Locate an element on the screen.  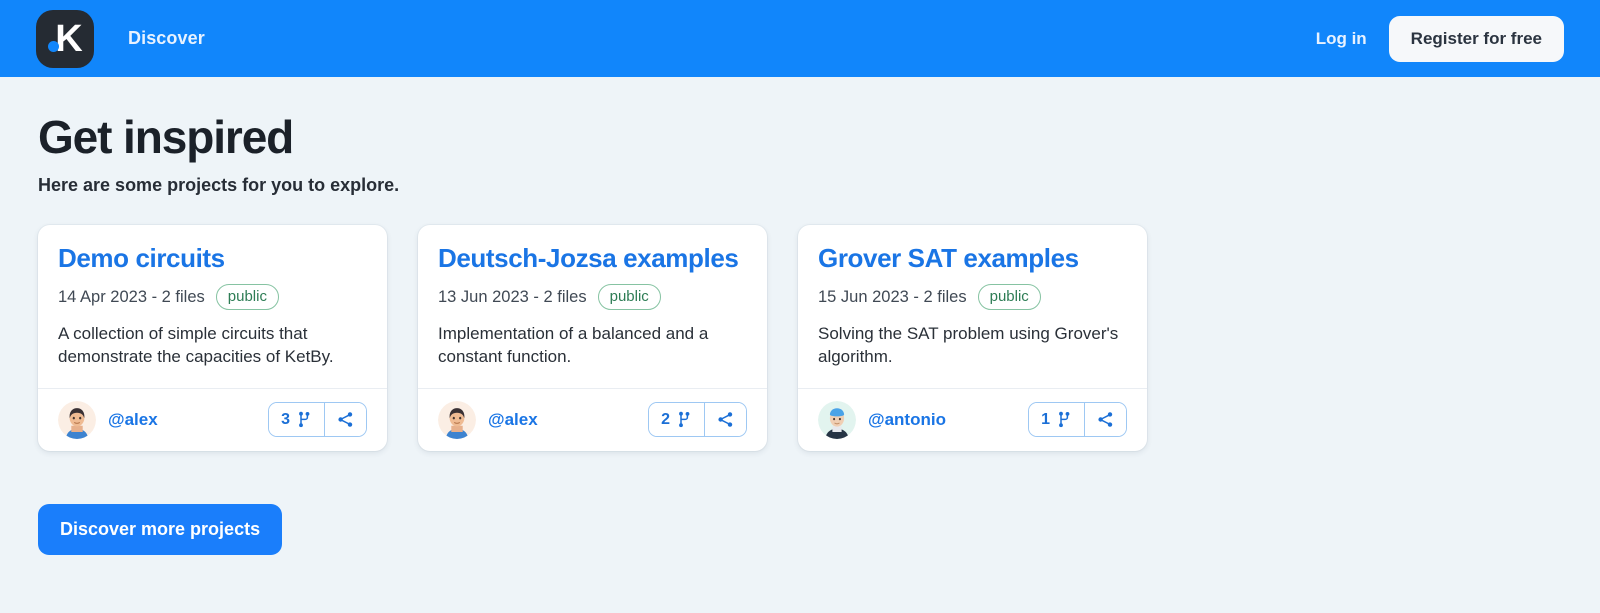
brand: K is located at coordinates (65, 38).